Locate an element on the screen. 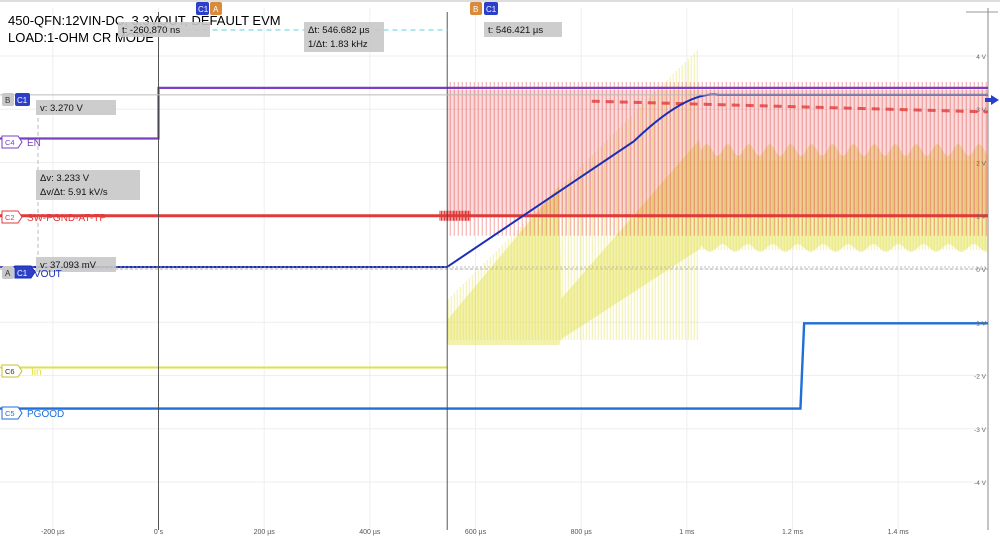 The image size is (1000, 544). cursor-b-level-tag: B C1 is located at coordinates (16, 99).